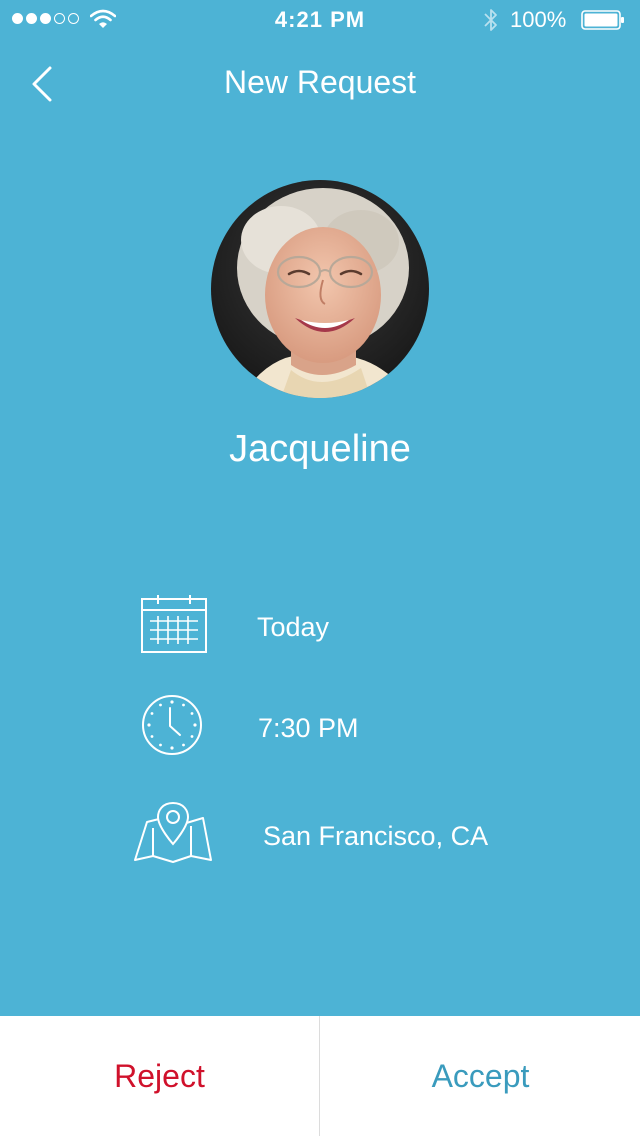 The height and width of the screenshot is (1136, 640). I want to click on bluetooth-icon, so click(490, 20).